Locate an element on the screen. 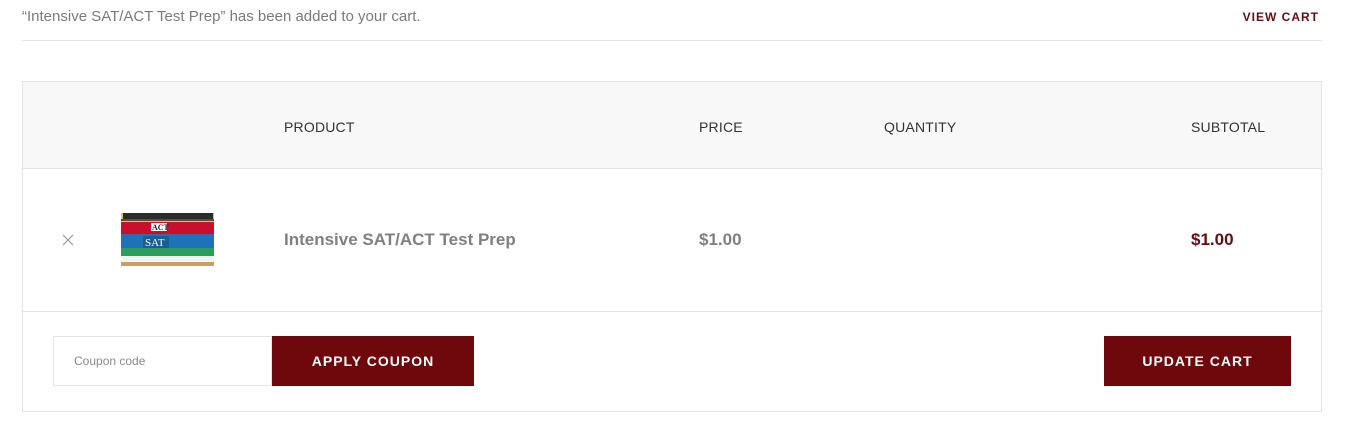 The width and height of the screenshot is (1356, 427). thumbnail-sat-label: SAT is located at coordinates (155, 243).